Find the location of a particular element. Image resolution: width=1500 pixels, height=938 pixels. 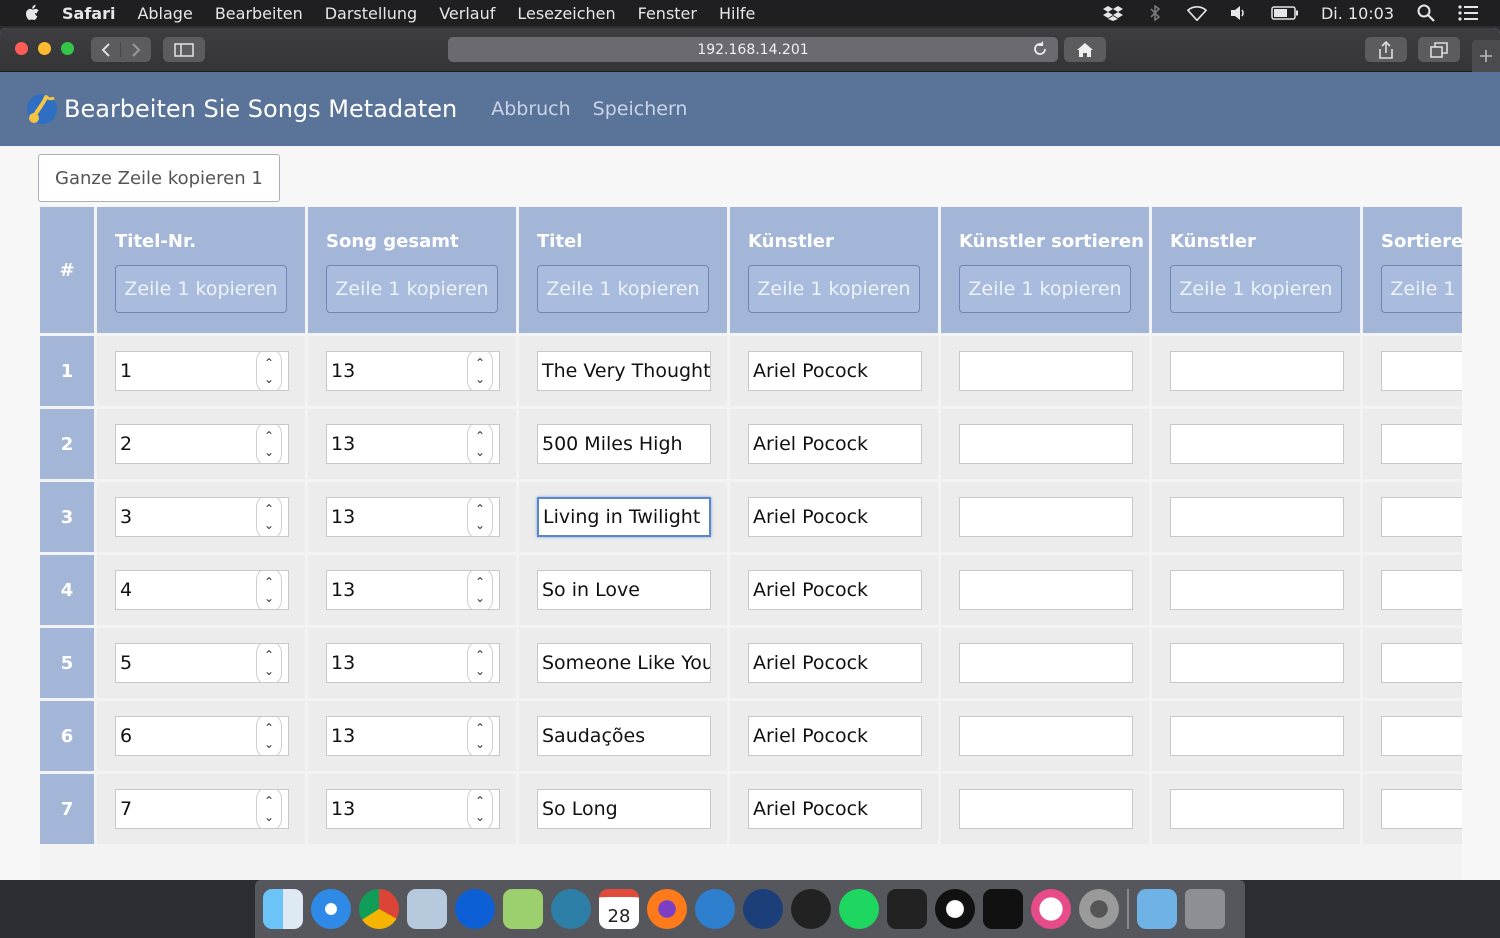

track-number-input: 2 ⌃ ⌄ is located at coordinates (202, 444).